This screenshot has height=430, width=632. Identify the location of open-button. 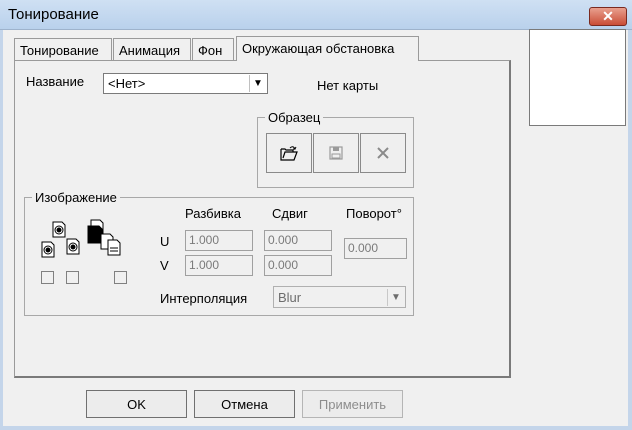
(289, 153).